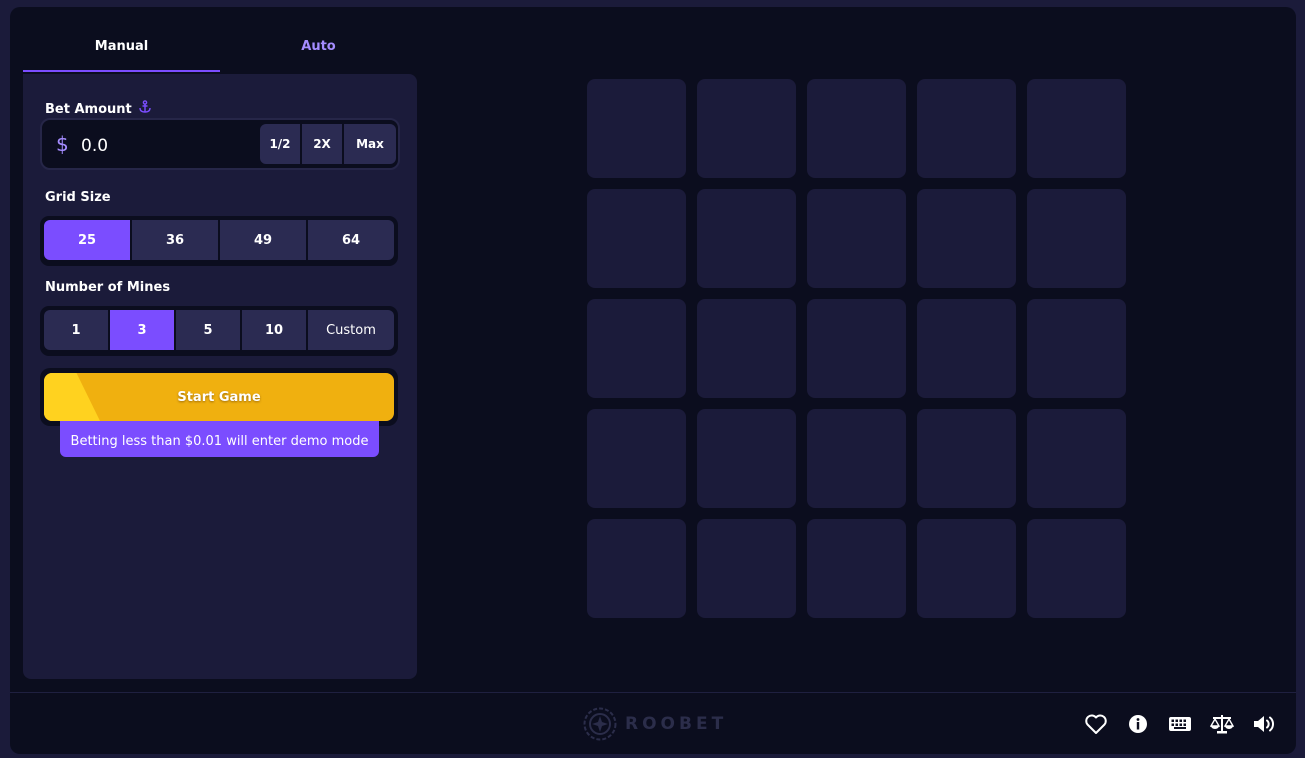 The image size is (1305, 758). Describe the element at coordinates (263, 240) in the screenshot. I see `grid-size-option: 49` at that location.